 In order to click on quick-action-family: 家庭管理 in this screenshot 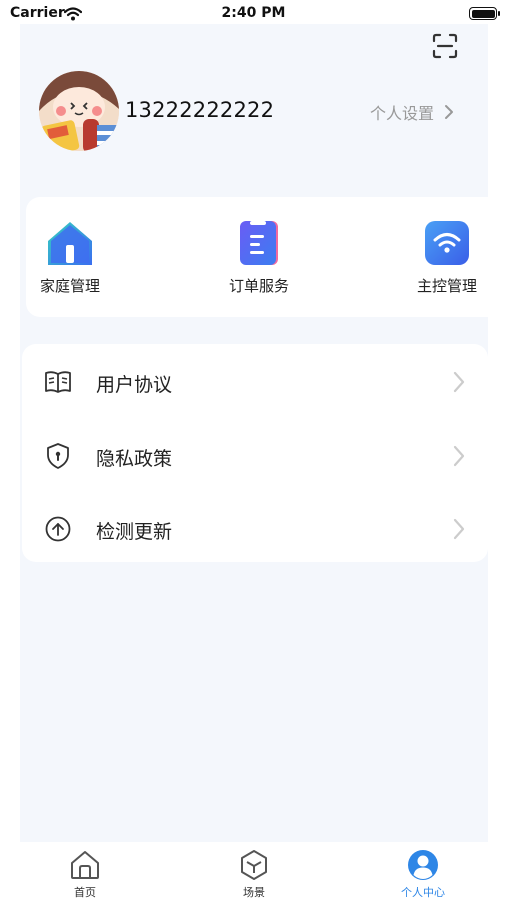, I will do `click(70, 257)`.